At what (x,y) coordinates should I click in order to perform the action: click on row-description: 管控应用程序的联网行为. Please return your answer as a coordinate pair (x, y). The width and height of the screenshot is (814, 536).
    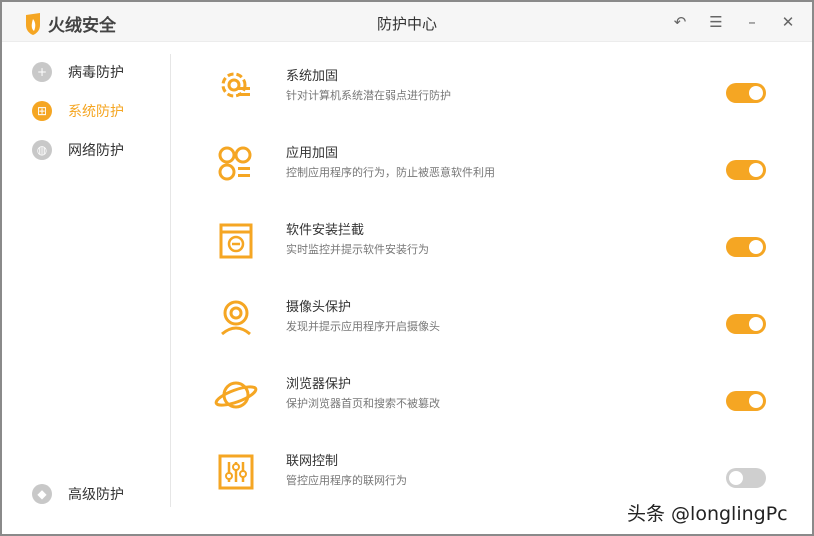
    Looking at the image, I should click on (346, 480).